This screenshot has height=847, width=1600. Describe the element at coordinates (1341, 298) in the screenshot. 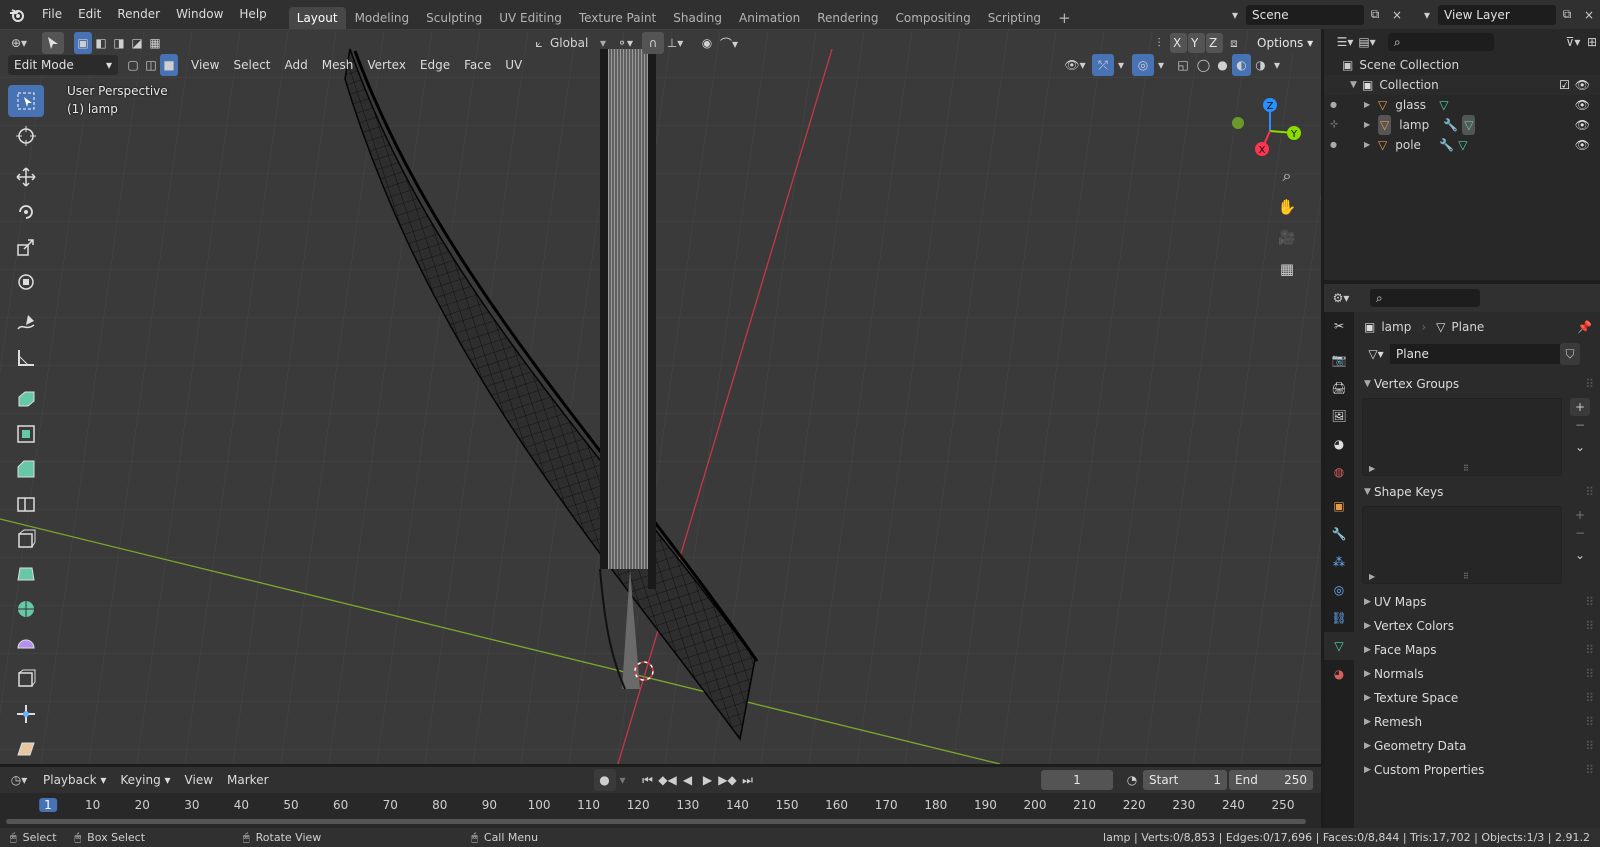

I see `properties-editor-type-icon: ⚙▾` at that location.